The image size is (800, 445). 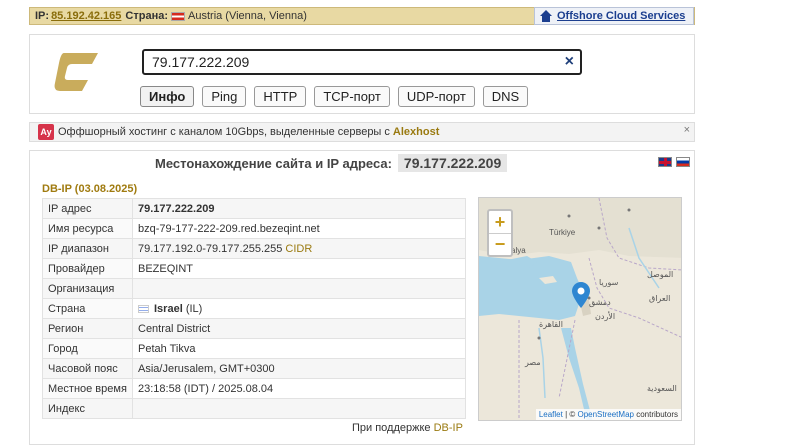 I want to click on tab-ping: Ping, so click(x=224, y=96).